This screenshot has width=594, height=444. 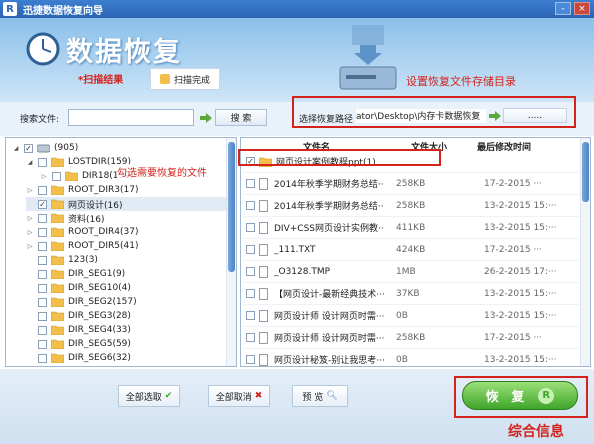 What do you see at coordinates (126, 218) in the screenshot?
I see `tree-item: ▷ 资料(16)` at bounding box center [126, 218].